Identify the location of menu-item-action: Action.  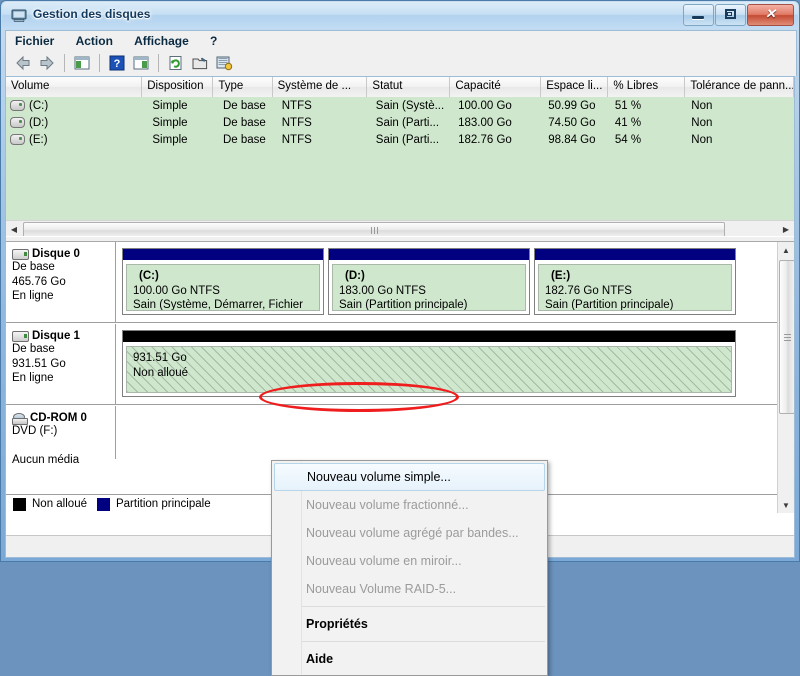
(94, 40).